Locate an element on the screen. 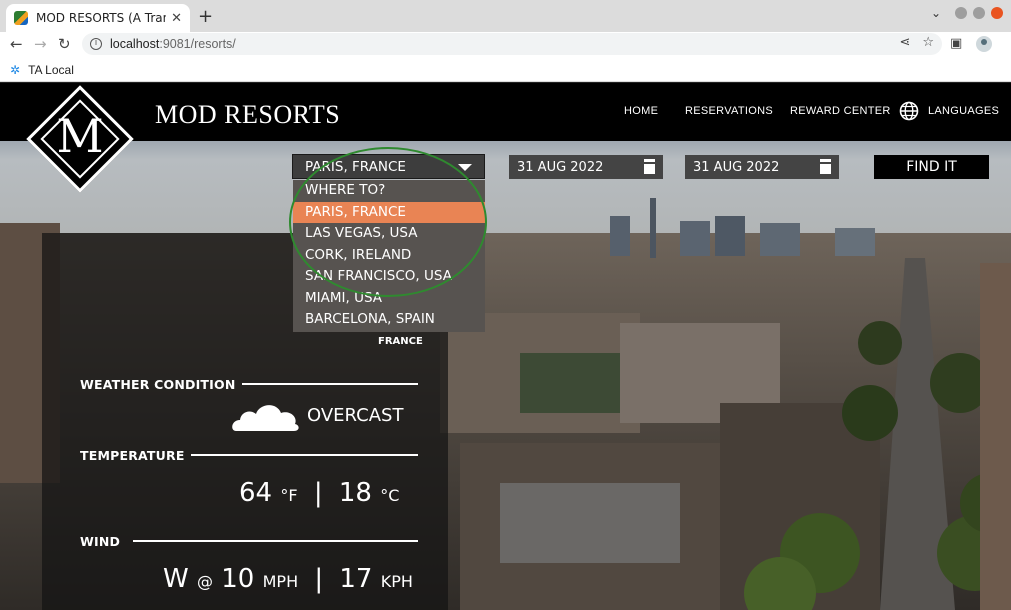 The height and width of the screenshot is (610, 1011). window-controls: ⌄ is located at coordinates (967, 13).